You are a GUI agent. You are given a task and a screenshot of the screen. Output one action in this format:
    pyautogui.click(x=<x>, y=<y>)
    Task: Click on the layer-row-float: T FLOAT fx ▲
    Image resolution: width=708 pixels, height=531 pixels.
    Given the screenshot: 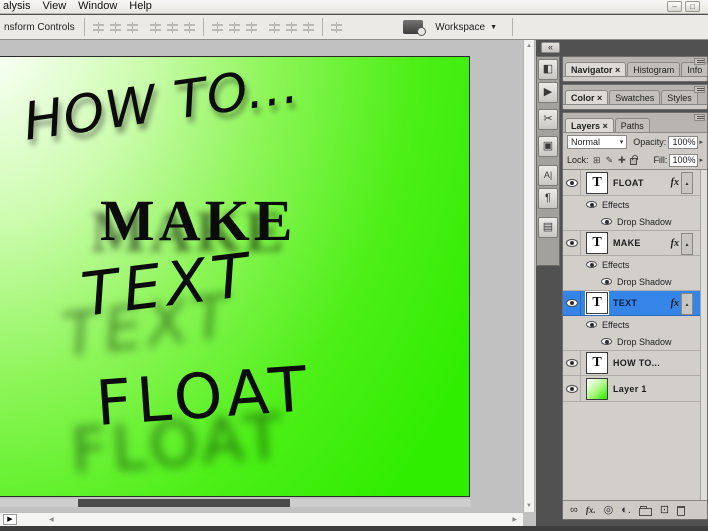 What is the action you would take?
    pyautogui.click(x=631, y=183)
    